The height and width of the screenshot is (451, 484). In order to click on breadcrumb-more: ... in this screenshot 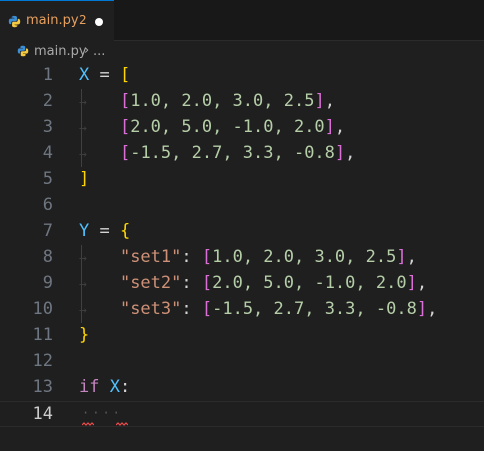, I will do `click(99, 51)`.